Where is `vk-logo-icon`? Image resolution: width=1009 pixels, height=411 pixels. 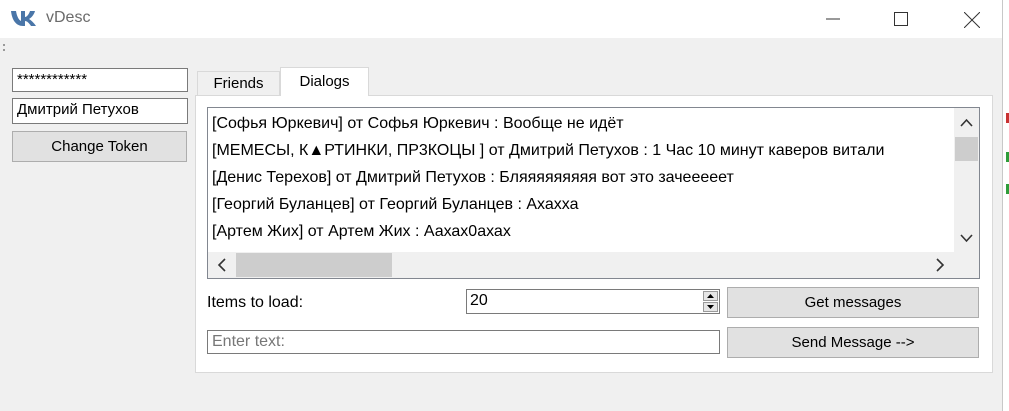
vk-logo-icon is located at coordinates (23, 18).